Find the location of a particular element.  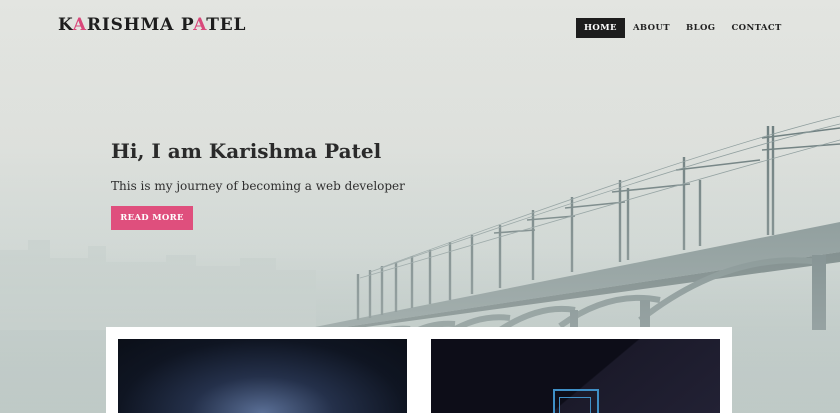

nav-contact: CONTACT is located at coordinates (756, 28).